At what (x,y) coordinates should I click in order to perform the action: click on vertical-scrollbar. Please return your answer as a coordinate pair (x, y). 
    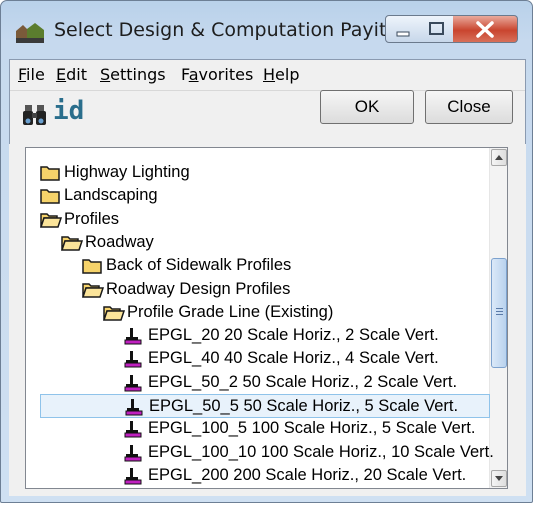
    Looking at the image, I should click on (498, 318).